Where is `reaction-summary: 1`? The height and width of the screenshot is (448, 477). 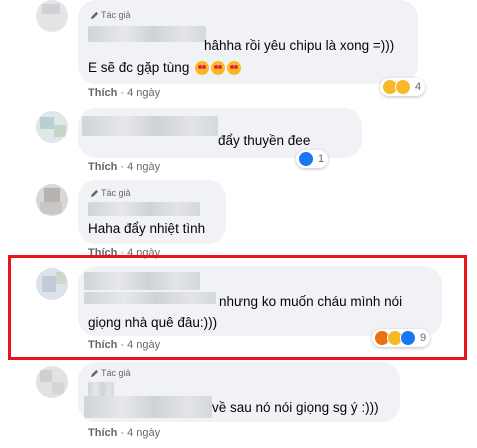
reaction-summary: 1 is located at coordinates (312, 159).